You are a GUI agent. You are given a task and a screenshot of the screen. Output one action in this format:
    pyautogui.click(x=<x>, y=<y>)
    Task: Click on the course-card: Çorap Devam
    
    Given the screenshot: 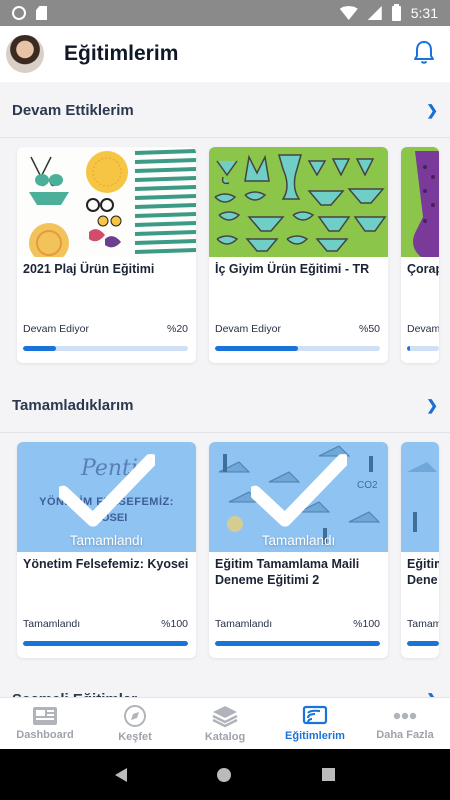 What is the action you would take?
    pyautogui.click(x=420, y=255)
    